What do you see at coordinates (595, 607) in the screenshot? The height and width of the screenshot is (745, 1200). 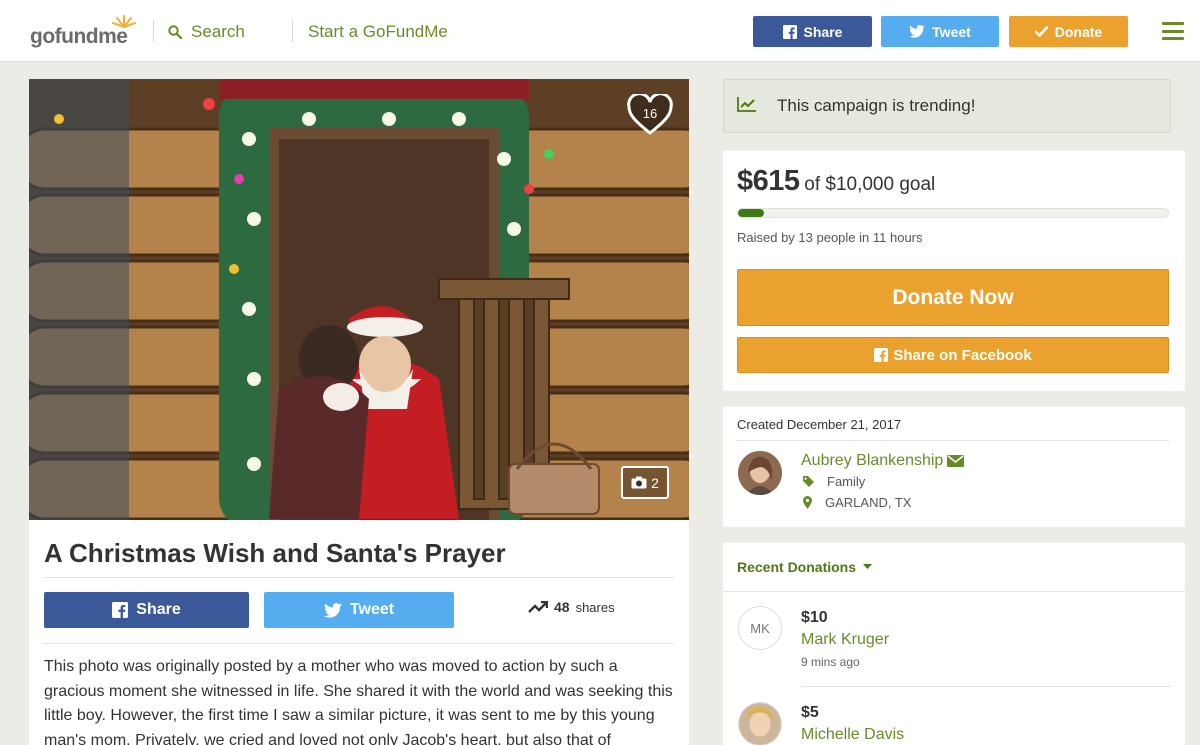 I see `share-count-suffix: shares` at bounding box center [595, 607].